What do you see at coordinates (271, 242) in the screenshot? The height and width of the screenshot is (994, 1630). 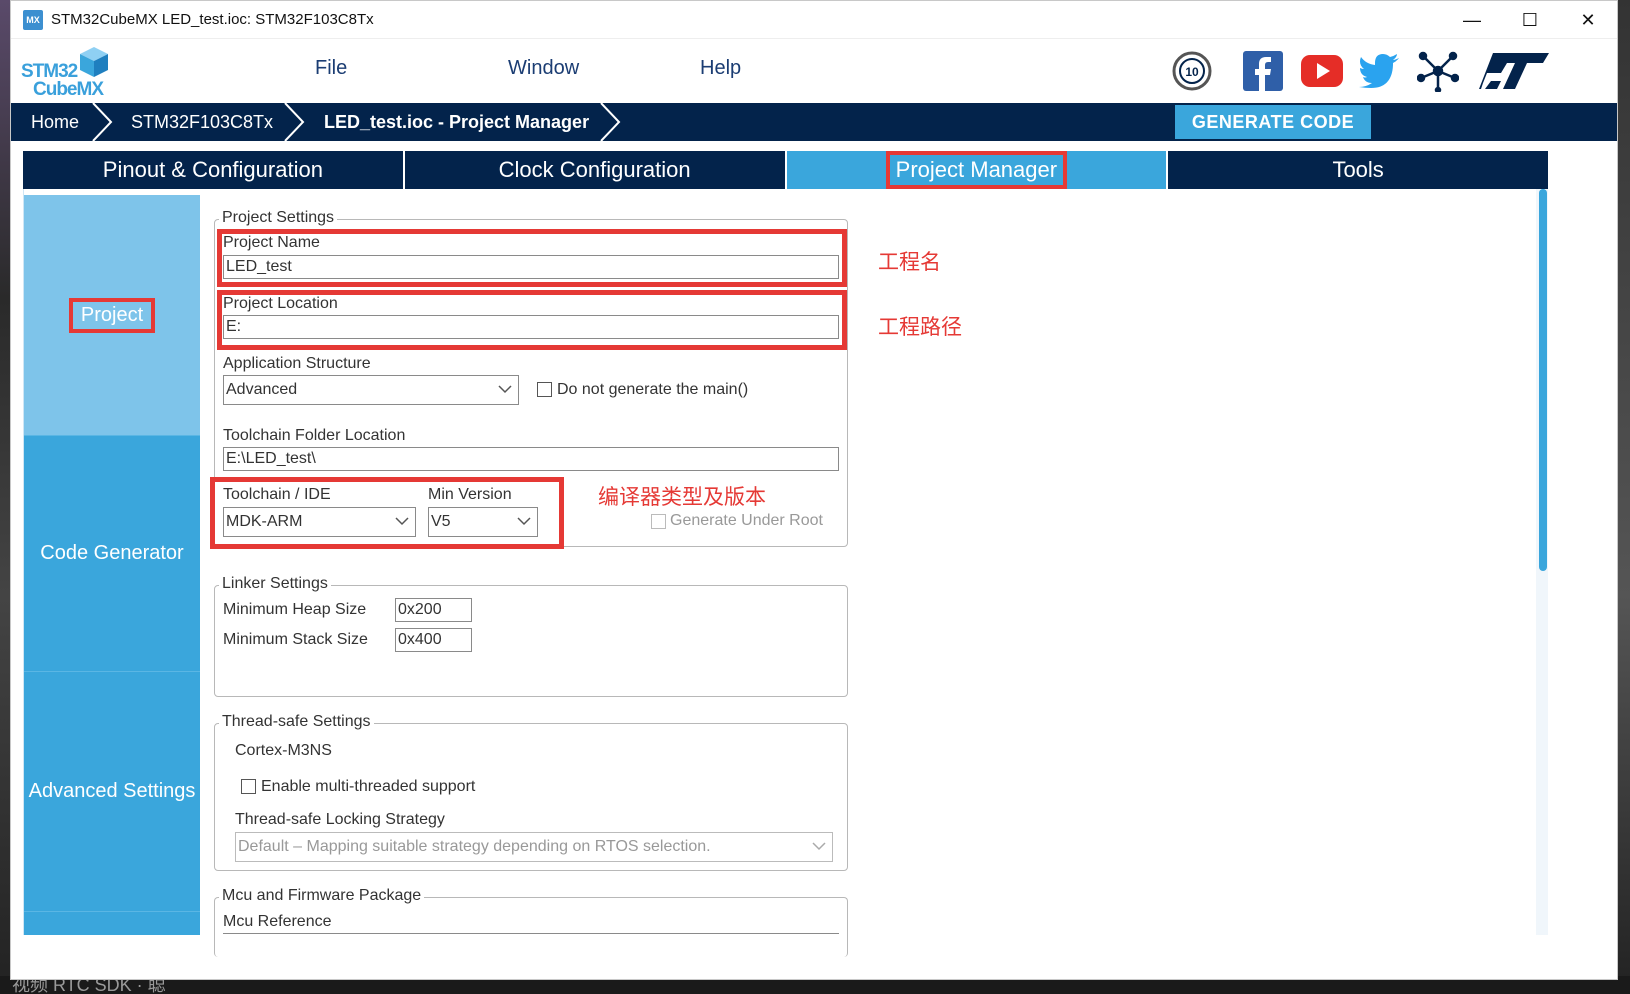 I see `project-name-label: Project Name` at bounding box center [271, 242].